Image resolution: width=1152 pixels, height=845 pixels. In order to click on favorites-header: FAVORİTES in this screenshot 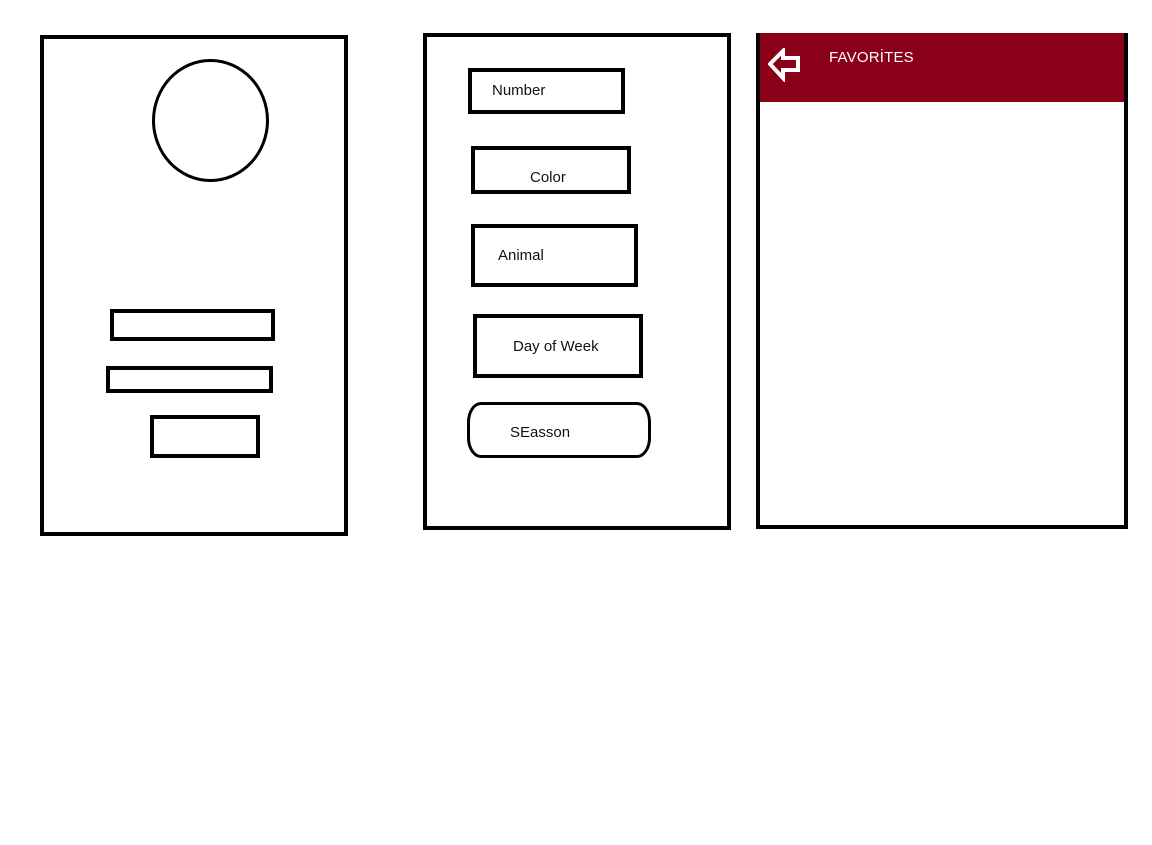, I will do `click(942, 67)`.